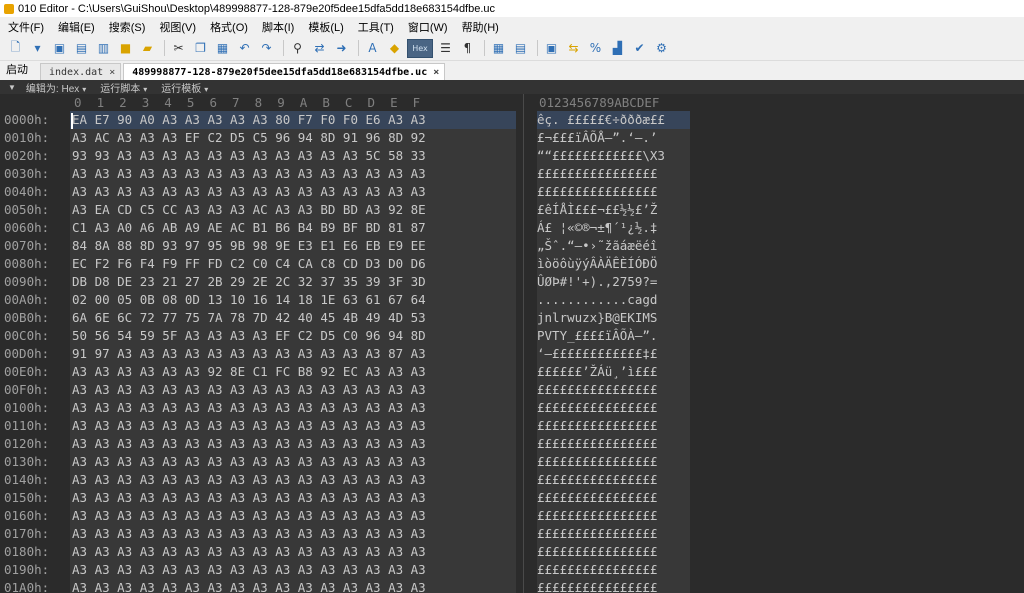 This screenshot has height=593, width=1024. I want to click on find-icon: ⚲, so click(297, 48).